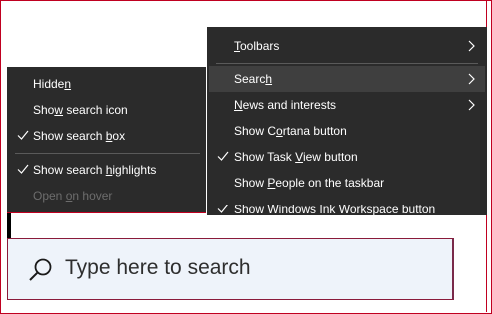 The width and height of the screenshot is (492, 314). I want to click on submenu-item-show-search-highlights: Show search highlights, so click(106, 170).